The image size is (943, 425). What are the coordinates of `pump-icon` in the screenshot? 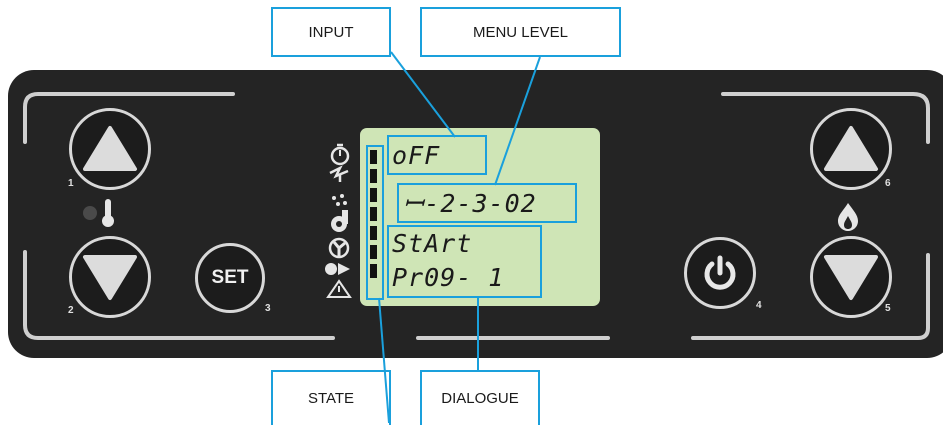 It's located at (339, 221).